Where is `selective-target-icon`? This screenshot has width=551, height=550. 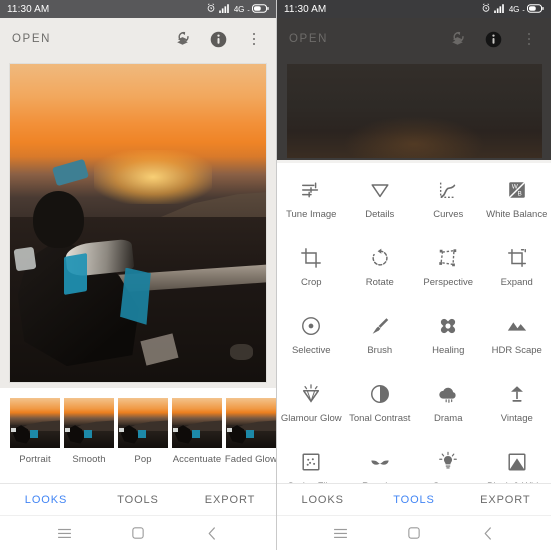
selective-target-icon is located at coordinates (311, 326).